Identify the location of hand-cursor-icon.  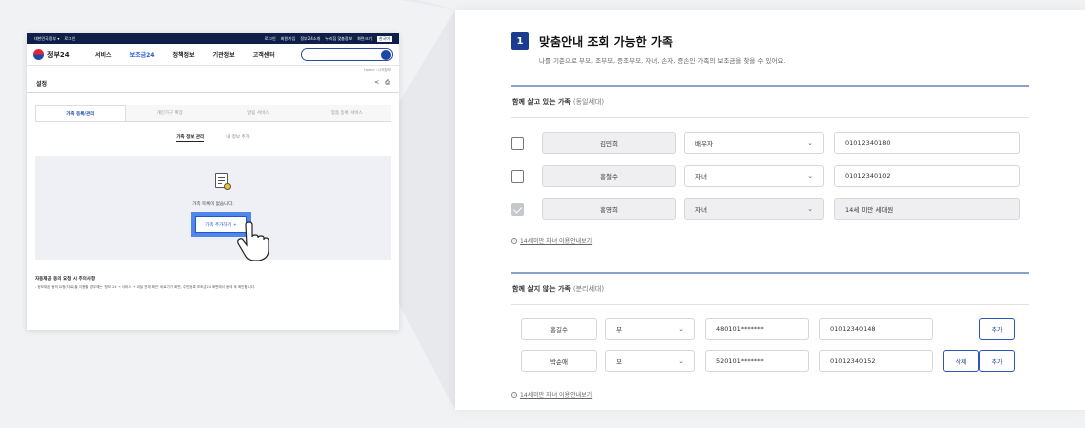
(253, 241).